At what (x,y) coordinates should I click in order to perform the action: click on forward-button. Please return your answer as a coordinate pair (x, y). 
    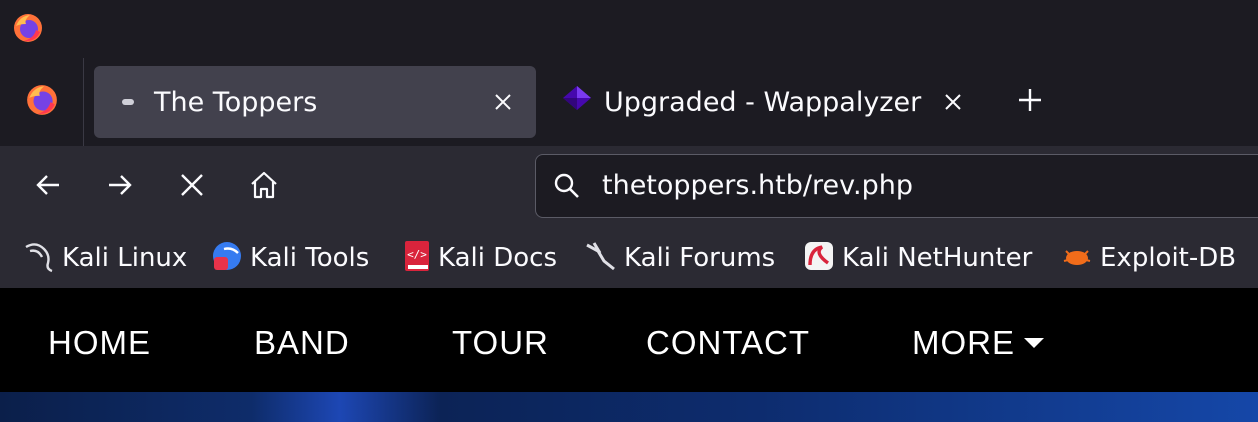
    Looking at the image, I should click on (120, 187).